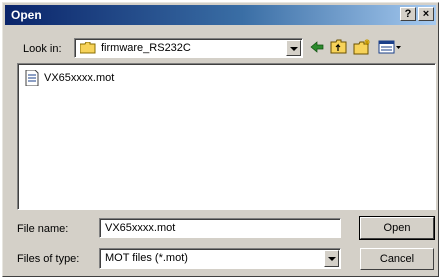  What do you see at coordinates (397, 228) in the screenshot?
I see `open-button: Open` at bounding box center [397, 228].